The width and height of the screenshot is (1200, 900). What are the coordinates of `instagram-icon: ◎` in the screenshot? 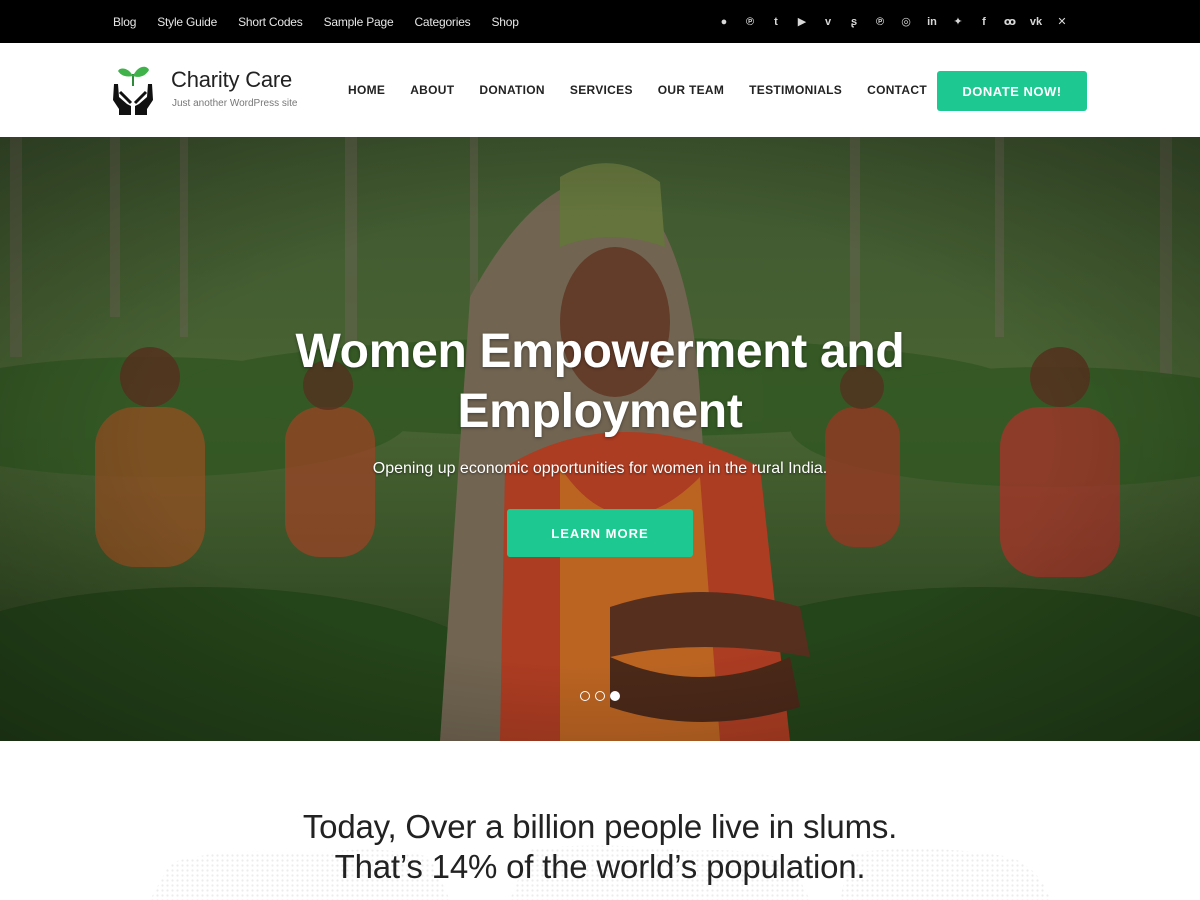 It's located at (906, 21).